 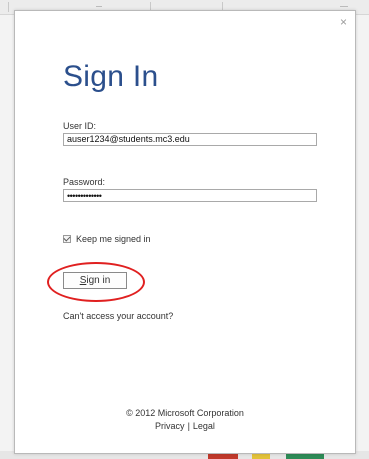 I want to click on legal-link: Legal, so click(x=204, y=426).